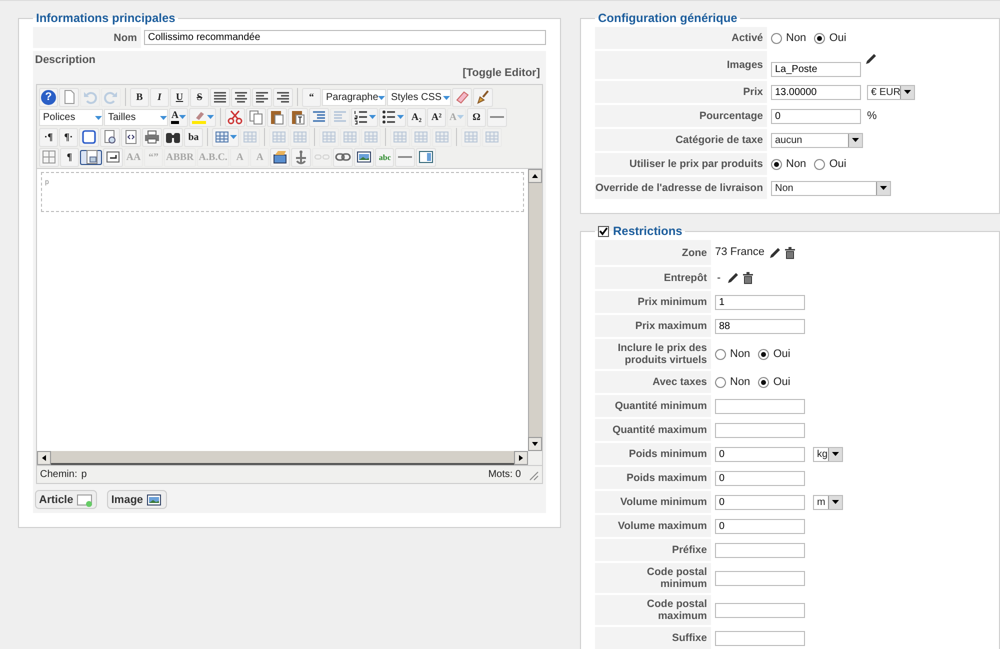 The height and width of the screenshot is (649, 1000). I want to click on text-field: La_Poste, so click(816, 69).